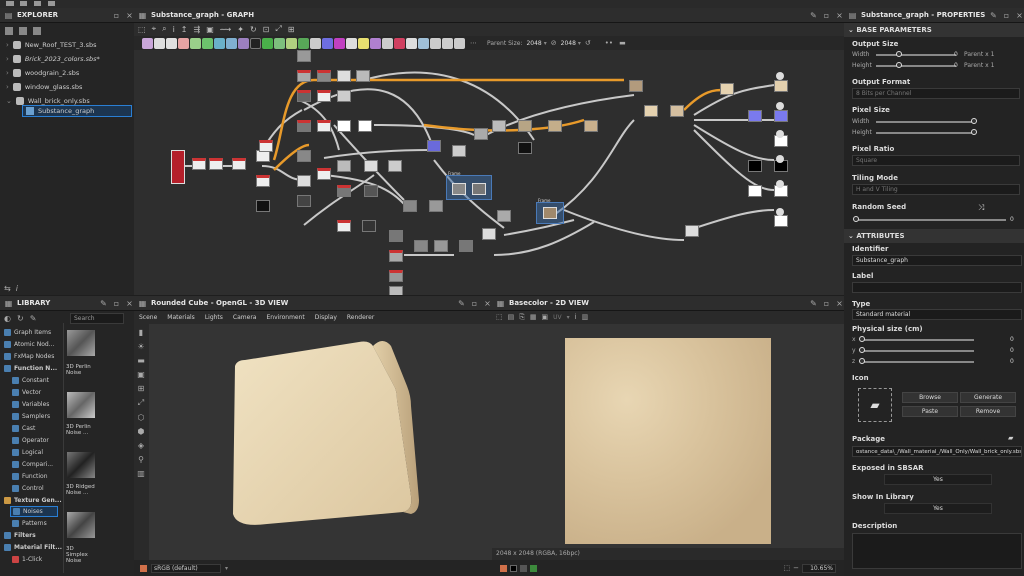  Describe the element at coordinates (899, 65) in the screenshot. I see `height-slider-knob` at that location.